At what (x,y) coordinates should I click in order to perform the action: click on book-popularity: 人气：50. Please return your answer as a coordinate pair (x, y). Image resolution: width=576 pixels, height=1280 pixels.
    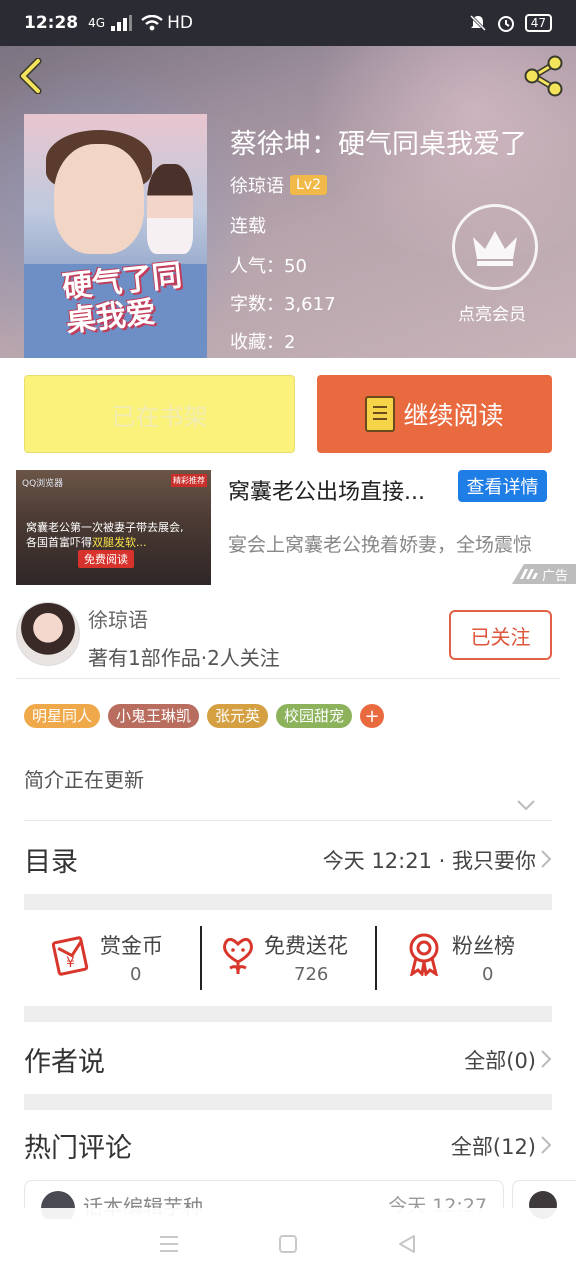
    Looking at the image, I should click on (268, 266).